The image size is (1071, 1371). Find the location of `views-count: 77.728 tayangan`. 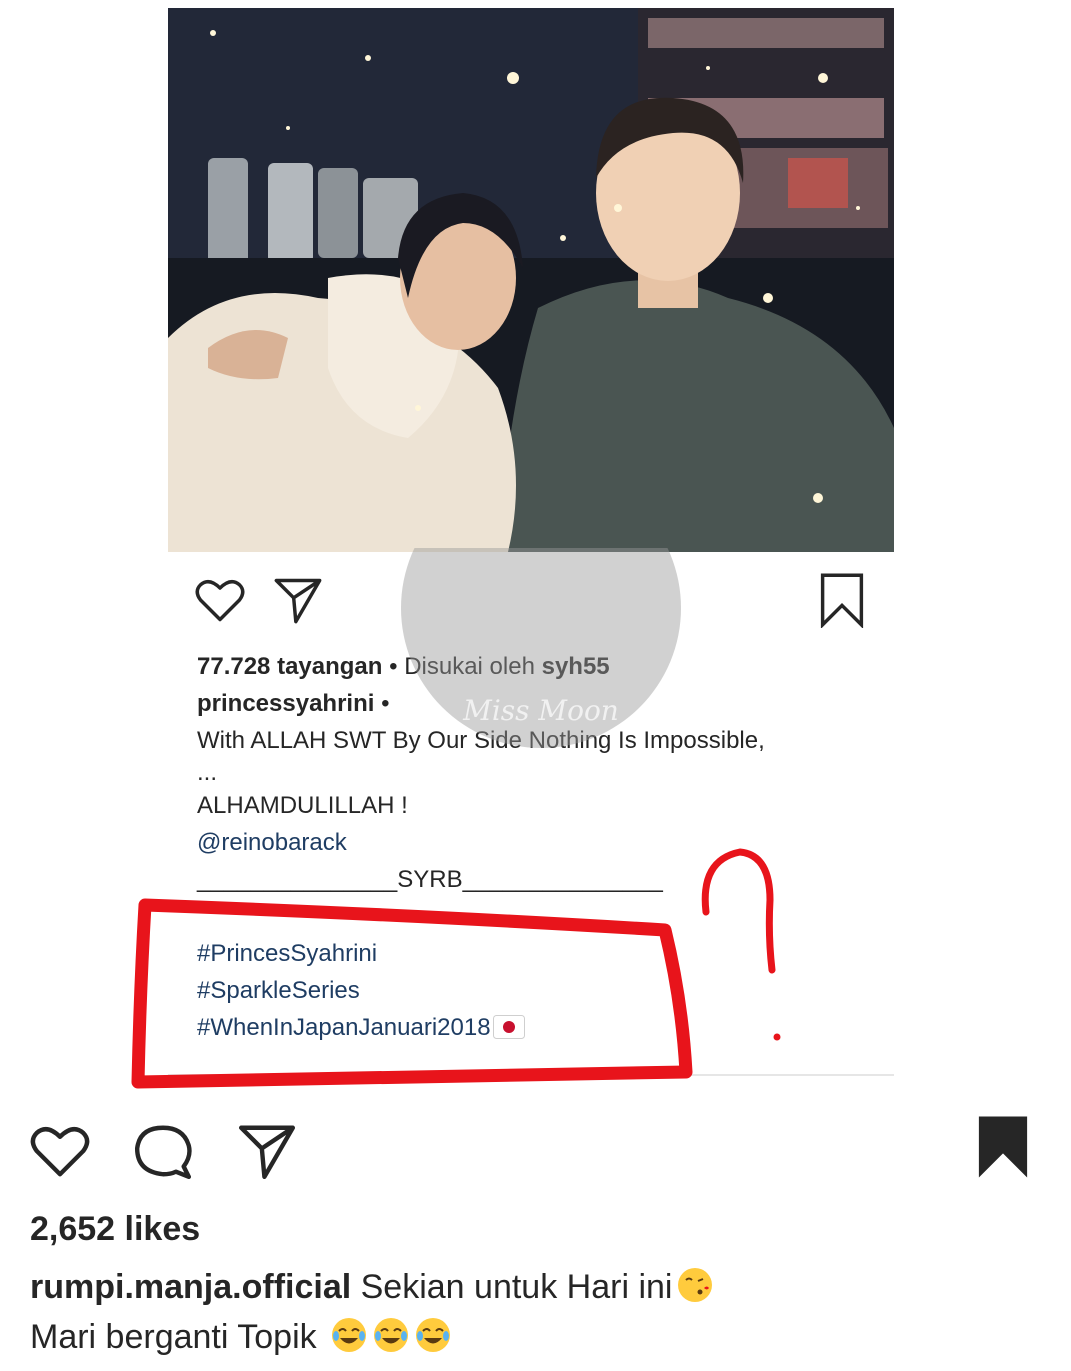

views-count: 77.728 tayangan is located at coordinates (290, 666).